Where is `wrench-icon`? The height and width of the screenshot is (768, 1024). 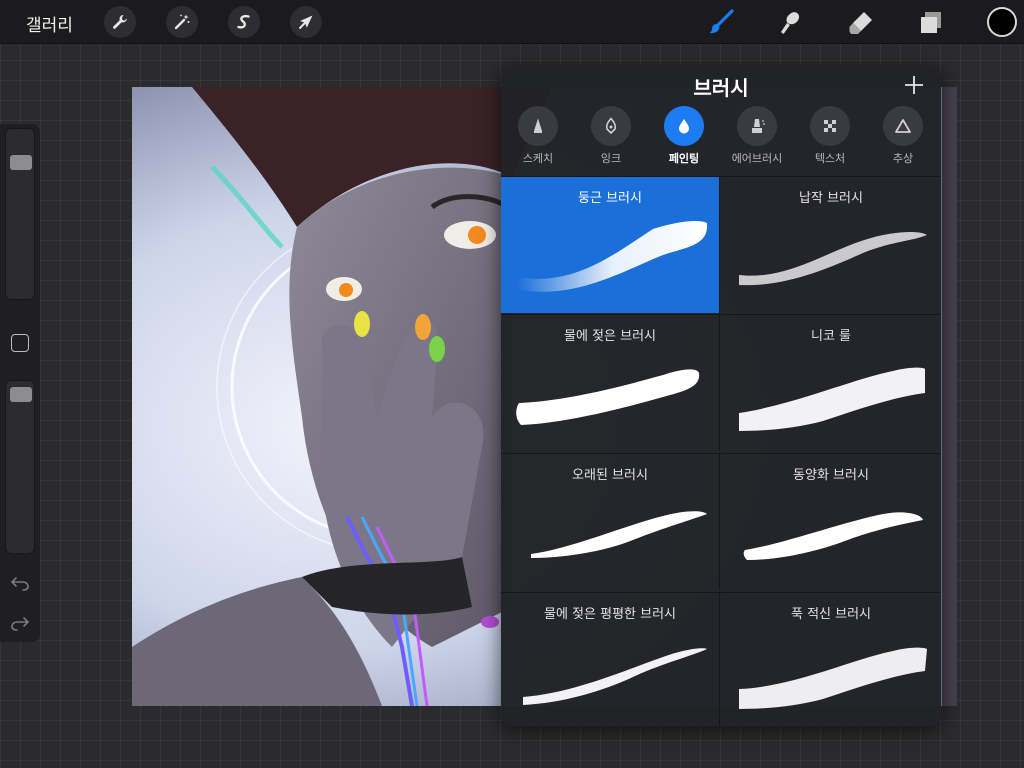
wrench-icon is located at coordinates (120, 22).